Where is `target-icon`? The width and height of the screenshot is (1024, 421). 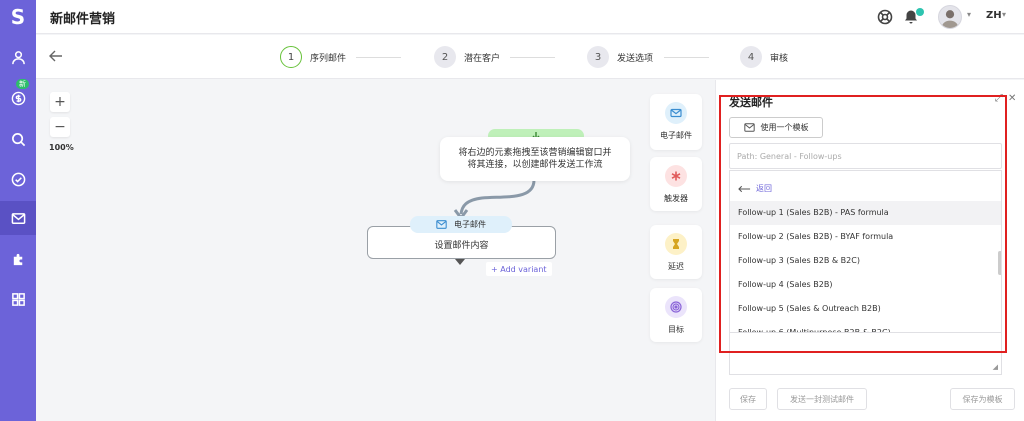 target-icon is located at coordinates (676, 307).